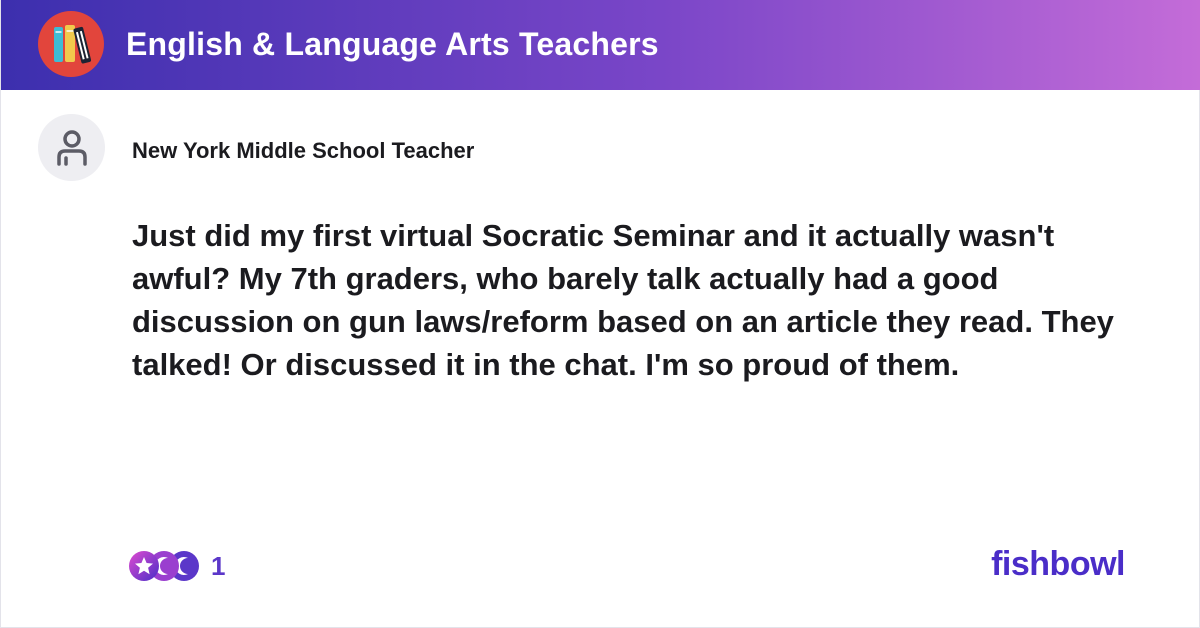 Image resolution: width=1200 pixels, height=628 pixels. I want to click on books-icon, so click(71, 44).